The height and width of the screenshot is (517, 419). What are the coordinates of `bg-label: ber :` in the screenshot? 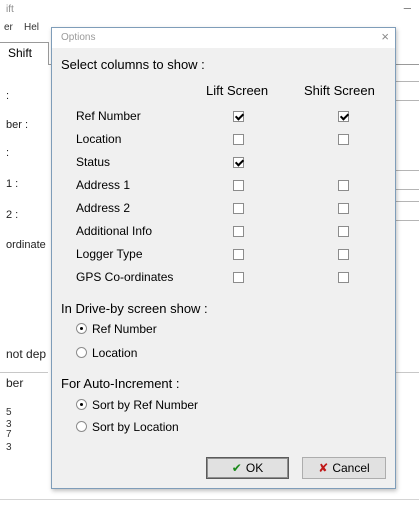 It's located at (17, 125).